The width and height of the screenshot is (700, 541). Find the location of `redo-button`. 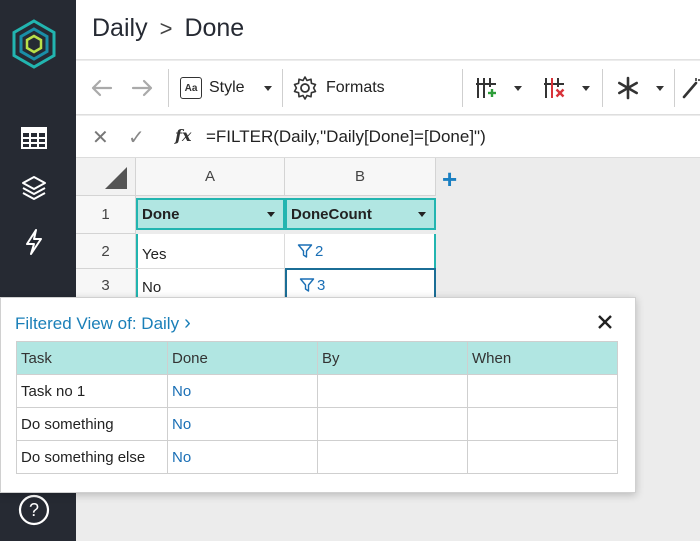

redo-button is located at coordinates (142, 88).